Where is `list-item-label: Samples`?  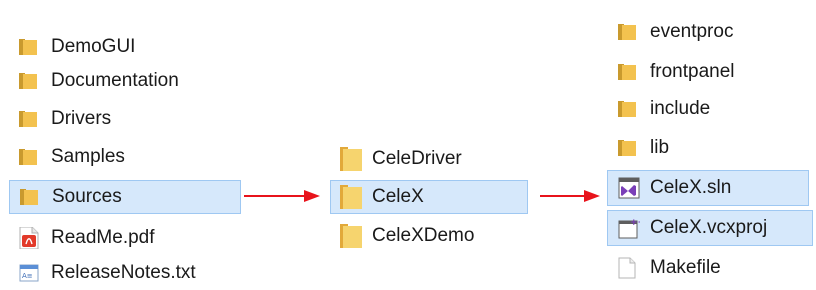 list-item-label: Samples is located at coordinates (88, 156).